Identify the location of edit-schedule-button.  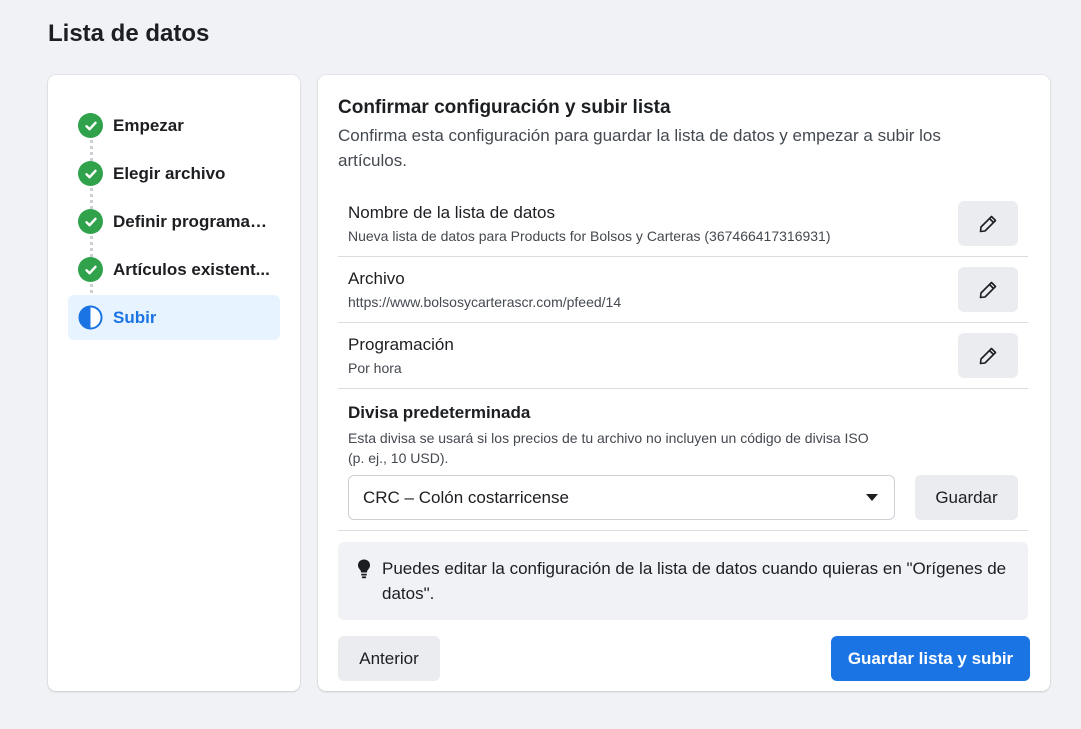
(988, 355).